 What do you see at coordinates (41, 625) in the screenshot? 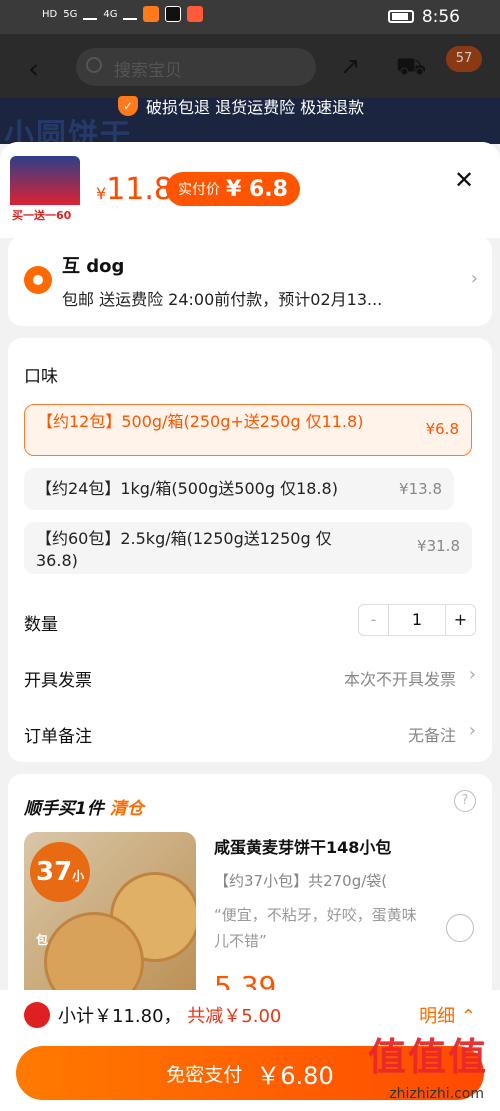
I see `quantity-label: 数量` at bounding box center [41, 625].